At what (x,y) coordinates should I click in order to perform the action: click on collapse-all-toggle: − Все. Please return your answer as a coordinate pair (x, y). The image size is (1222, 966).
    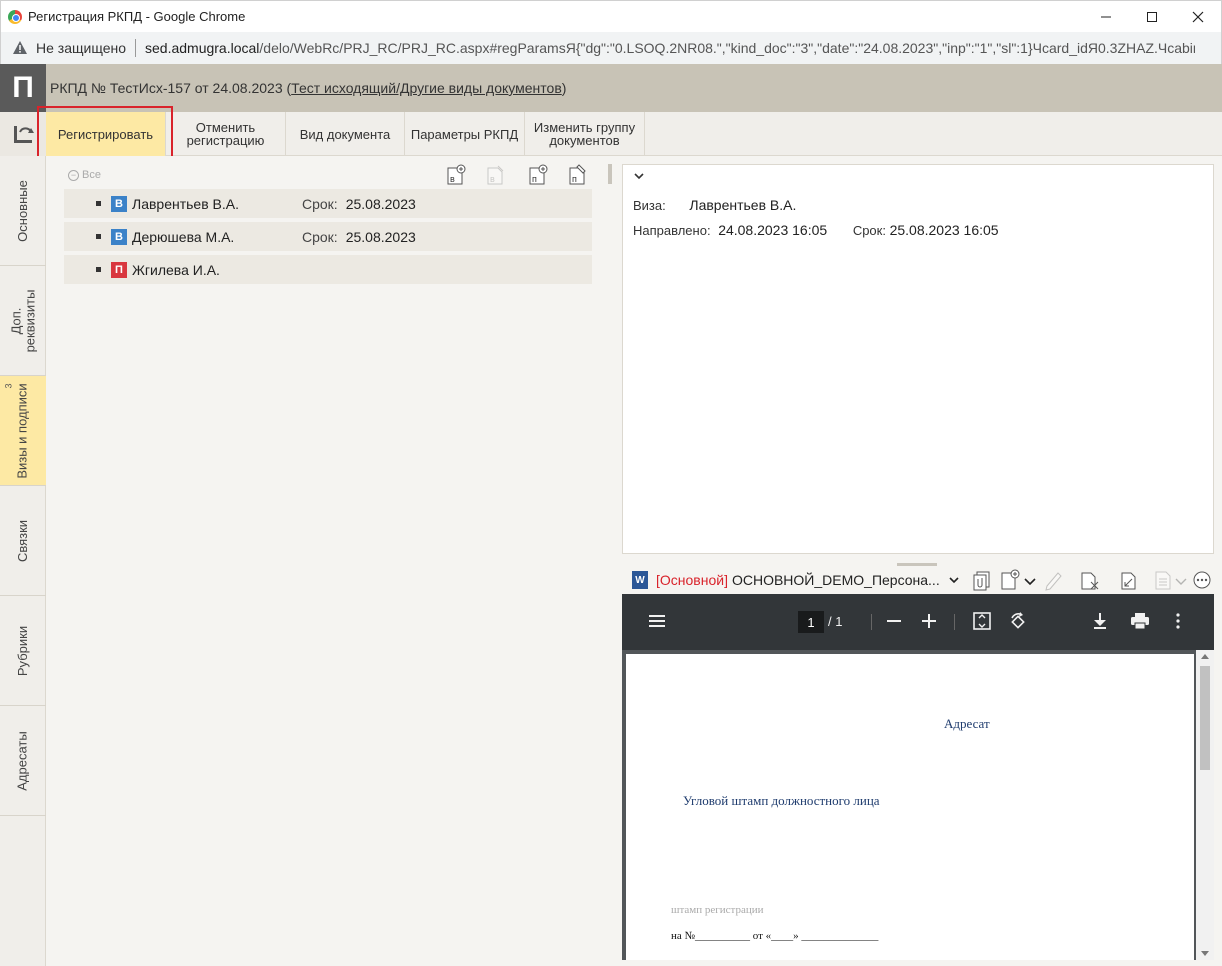
    Looking at the image, I should click on (84, 175).